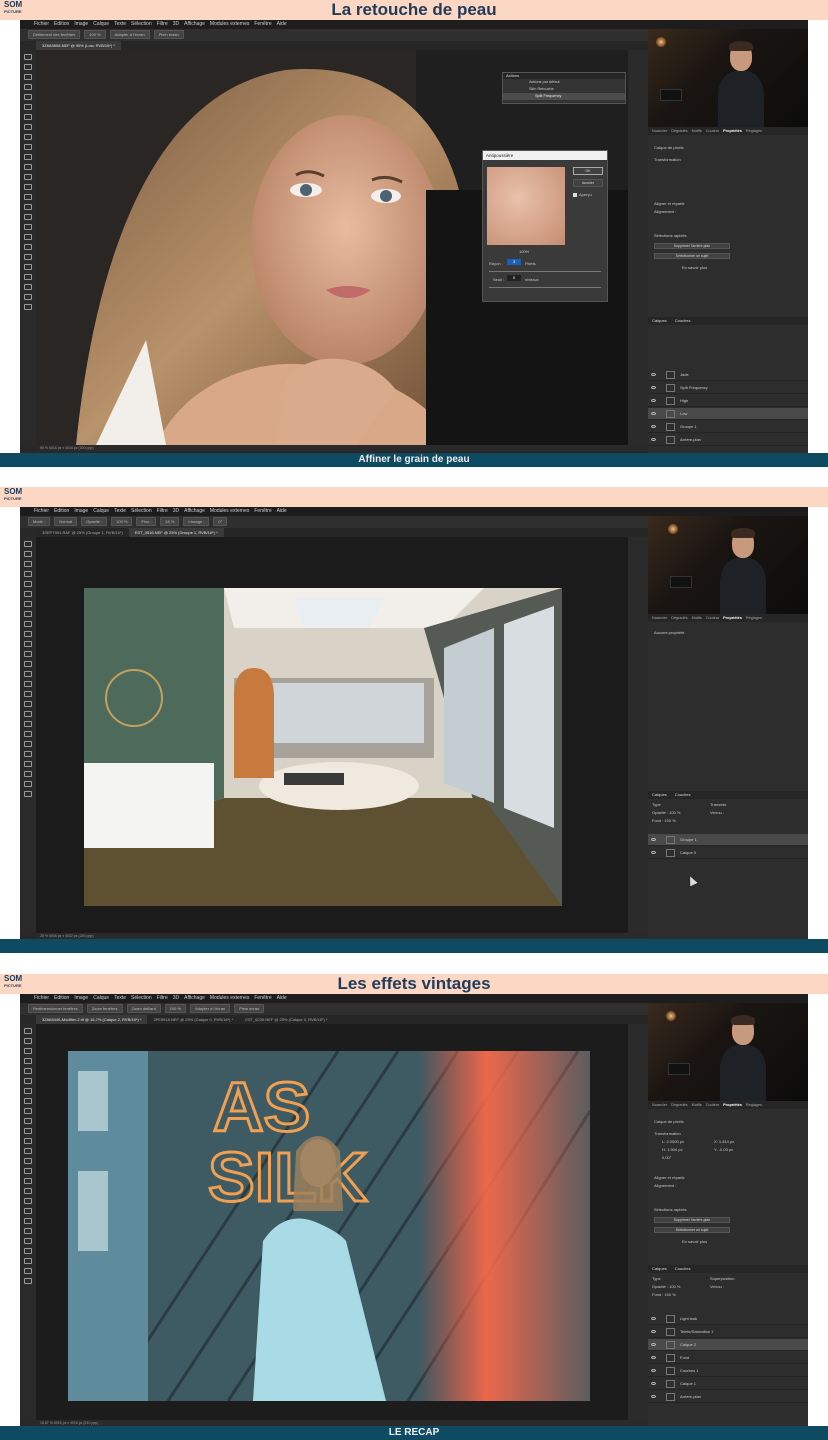  I want to click on layer-row: Jade, so click(728, 375).